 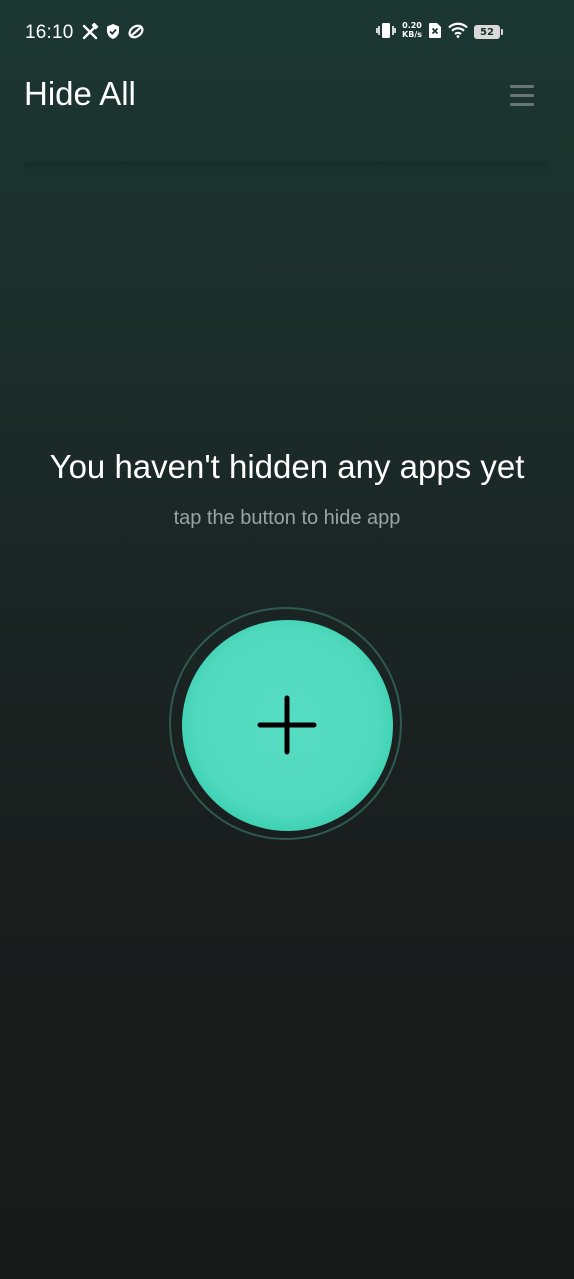 I want to click on net-speed-unit: KB/s, so click(x=412, y=34).